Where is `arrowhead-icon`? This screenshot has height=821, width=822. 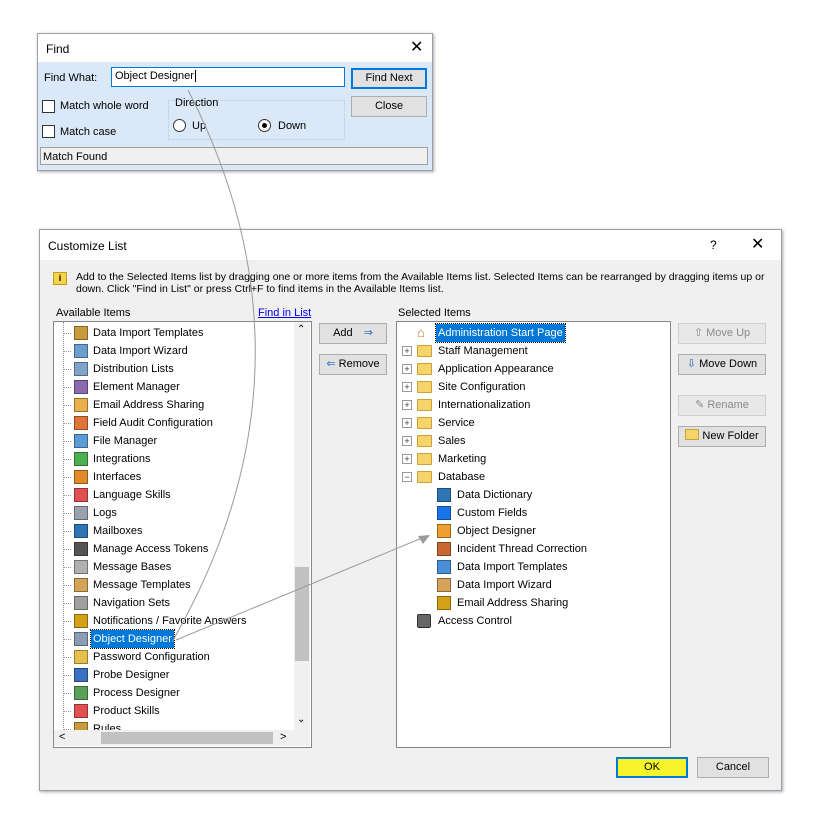 arrowhead-icon is located at coordinates (424, 539).